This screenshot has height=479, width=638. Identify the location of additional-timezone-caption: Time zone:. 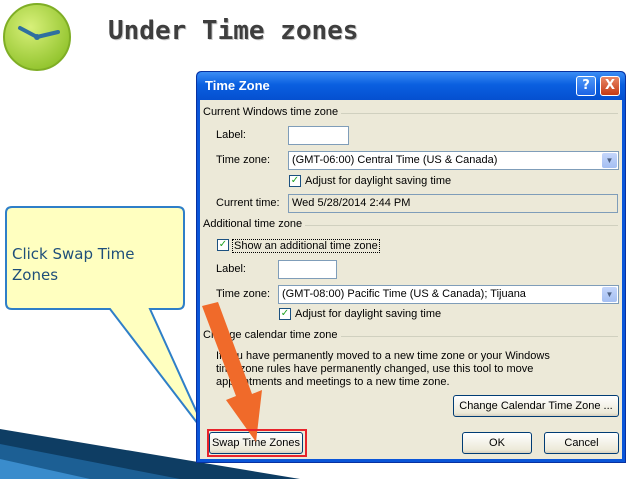
(243, 294).